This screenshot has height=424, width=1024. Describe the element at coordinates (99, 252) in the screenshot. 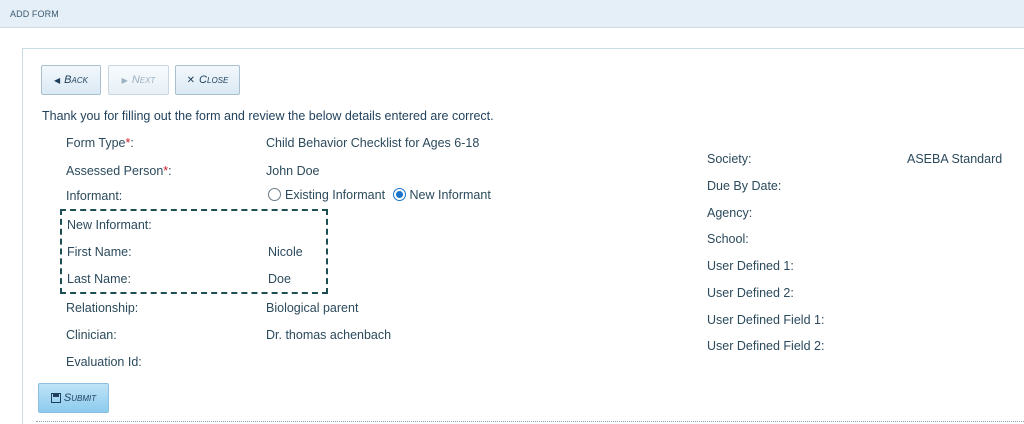

I see `first-name-label: First Name:` at that location.